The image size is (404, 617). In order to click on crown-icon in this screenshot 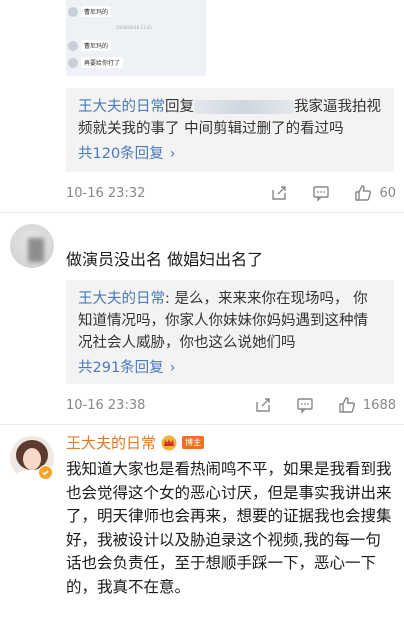, I will do `click(169, 443)`.